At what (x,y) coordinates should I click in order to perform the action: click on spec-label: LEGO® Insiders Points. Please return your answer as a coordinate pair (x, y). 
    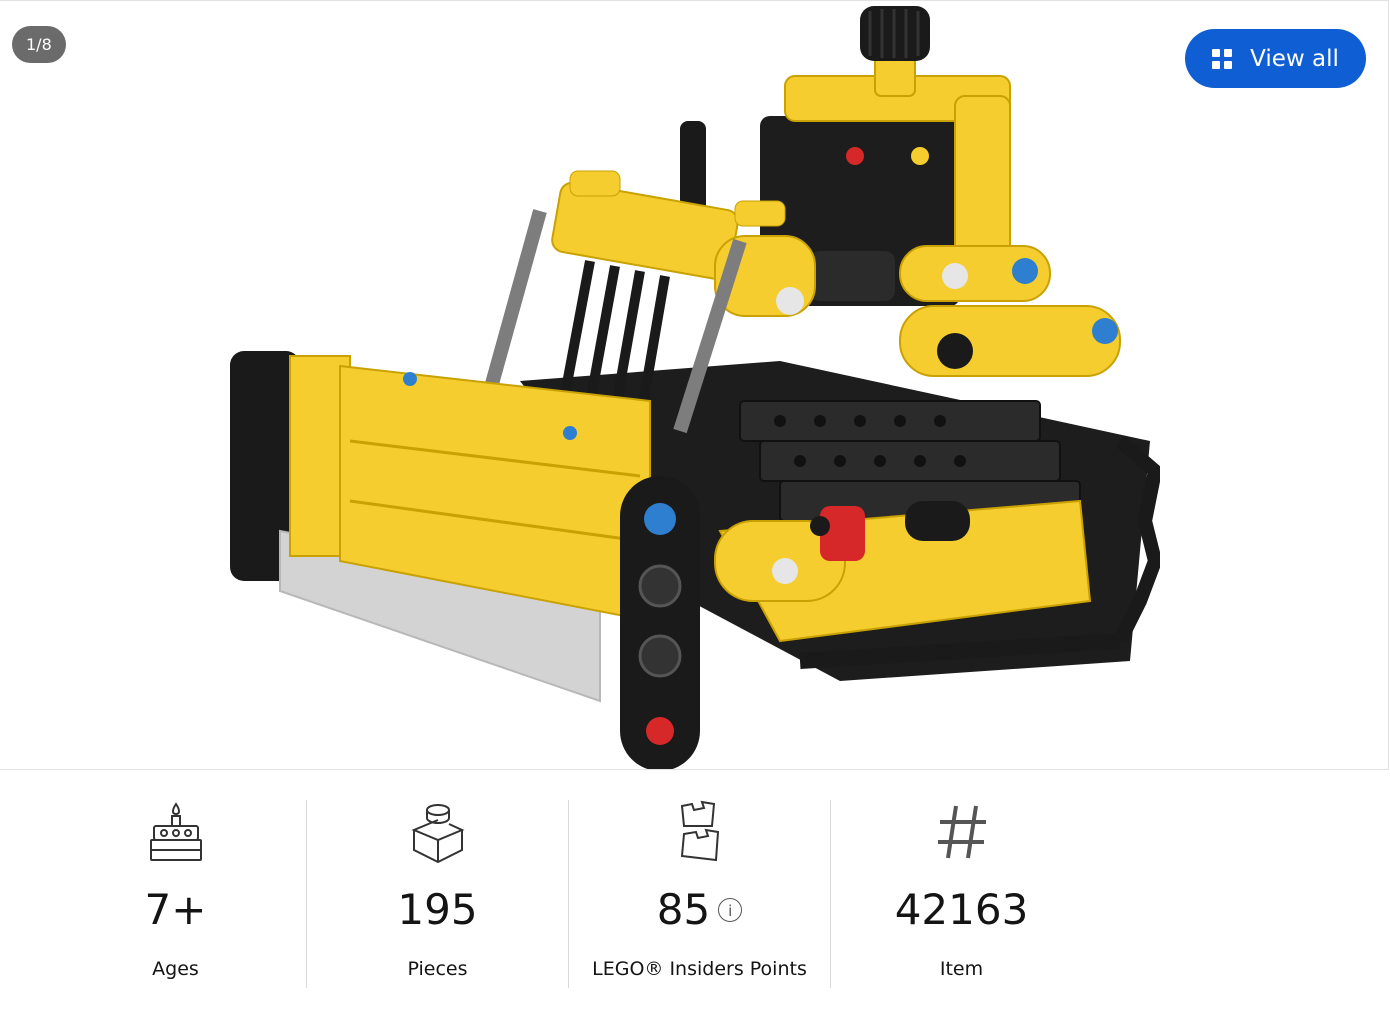
    Looking at the image, I should click on (699, 969).